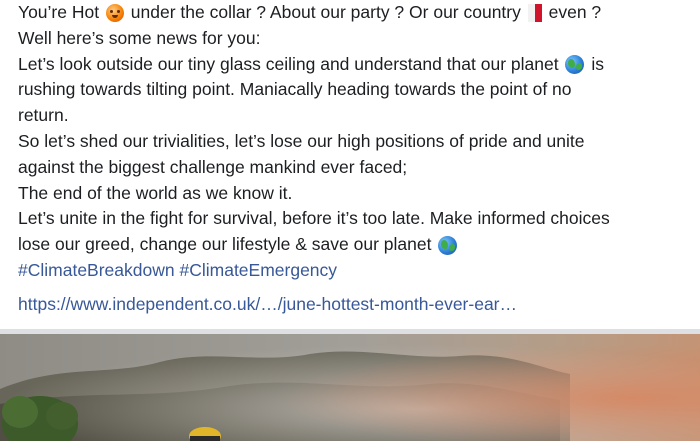 The image size is (700, 441). Describe the element at coordinates (572, 12) in the screenshot. I see `line1-part-c: even ?` at that location.